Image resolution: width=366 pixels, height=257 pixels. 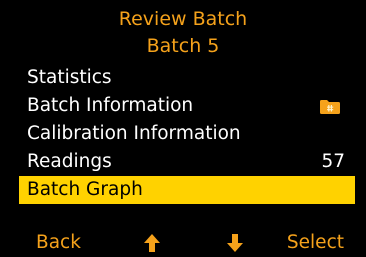 I want to click on folder-icon, so click(x=330, y=107).